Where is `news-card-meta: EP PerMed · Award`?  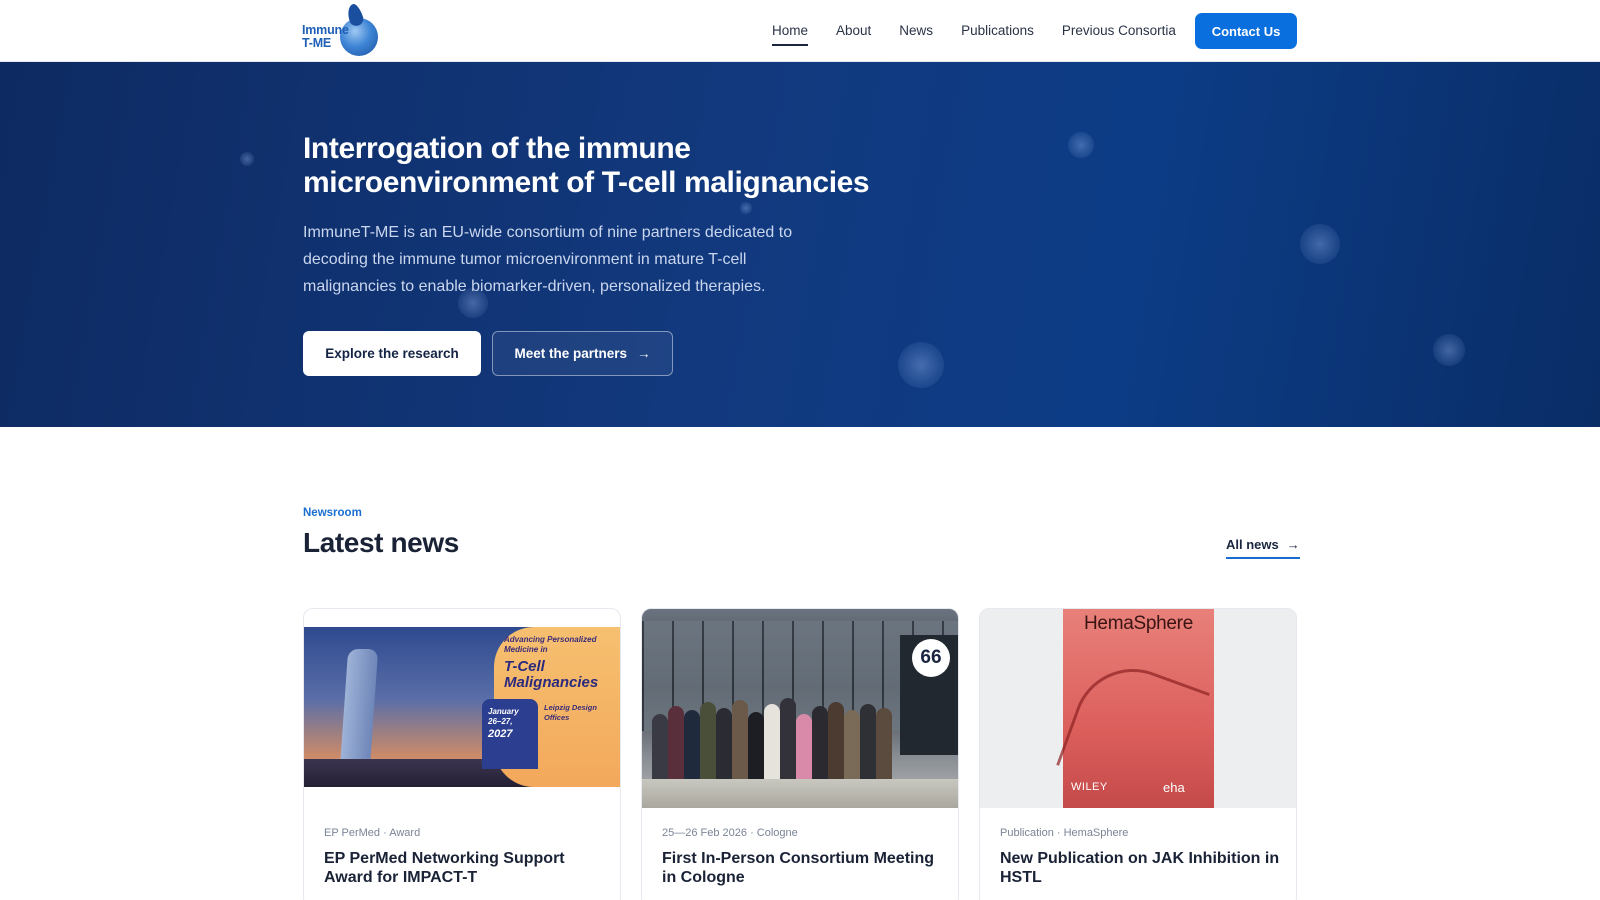 news-card-meta: EP PerMed · Award is located at coordinates (372, 833).